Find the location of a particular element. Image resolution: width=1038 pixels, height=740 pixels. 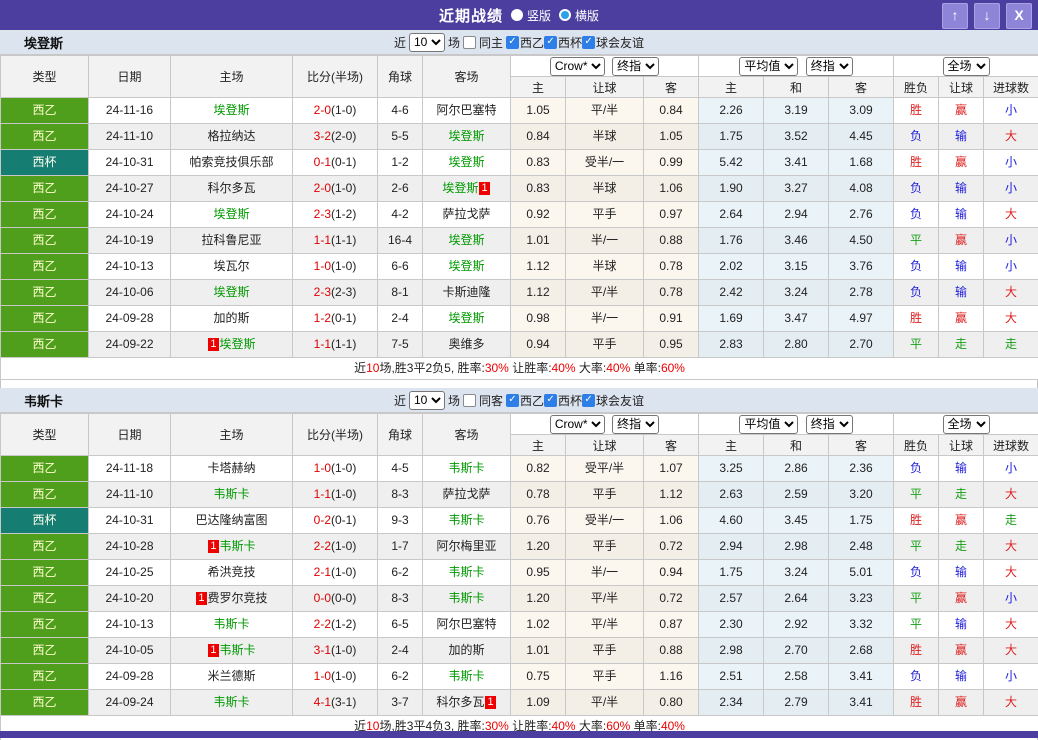

corner-cell: 4-2 is located at coordinates (400, 214).